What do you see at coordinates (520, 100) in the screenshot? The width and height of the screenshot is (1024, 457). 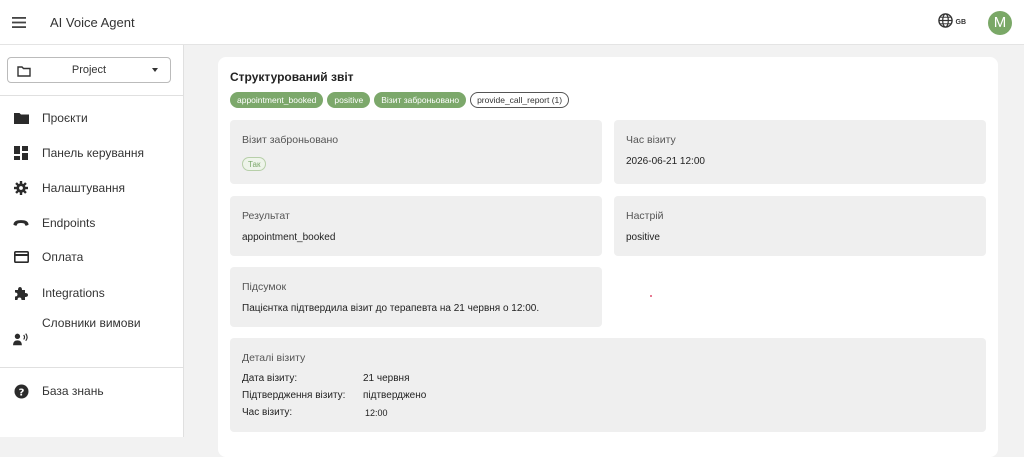 I see `tag-chip-outline: provide_call_report (1)` at bounding box center [520, 100].